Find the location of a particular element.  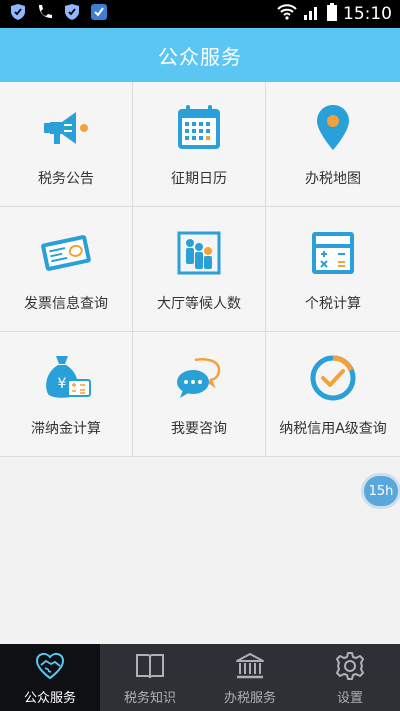

tile-label: 滞纳金计算 is located at coordinates (66, 429).